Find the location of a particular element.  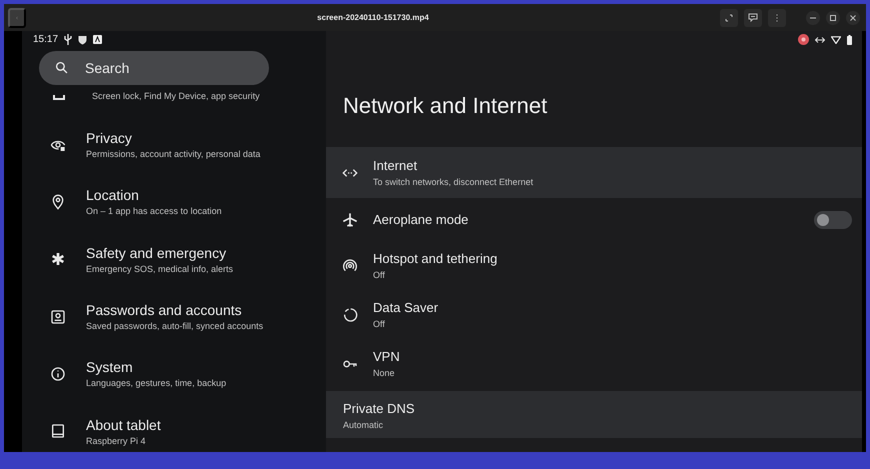

settings-item: Safety and emergency Emergency SOS, medical info, alerts is located at coordinates (174, 259).